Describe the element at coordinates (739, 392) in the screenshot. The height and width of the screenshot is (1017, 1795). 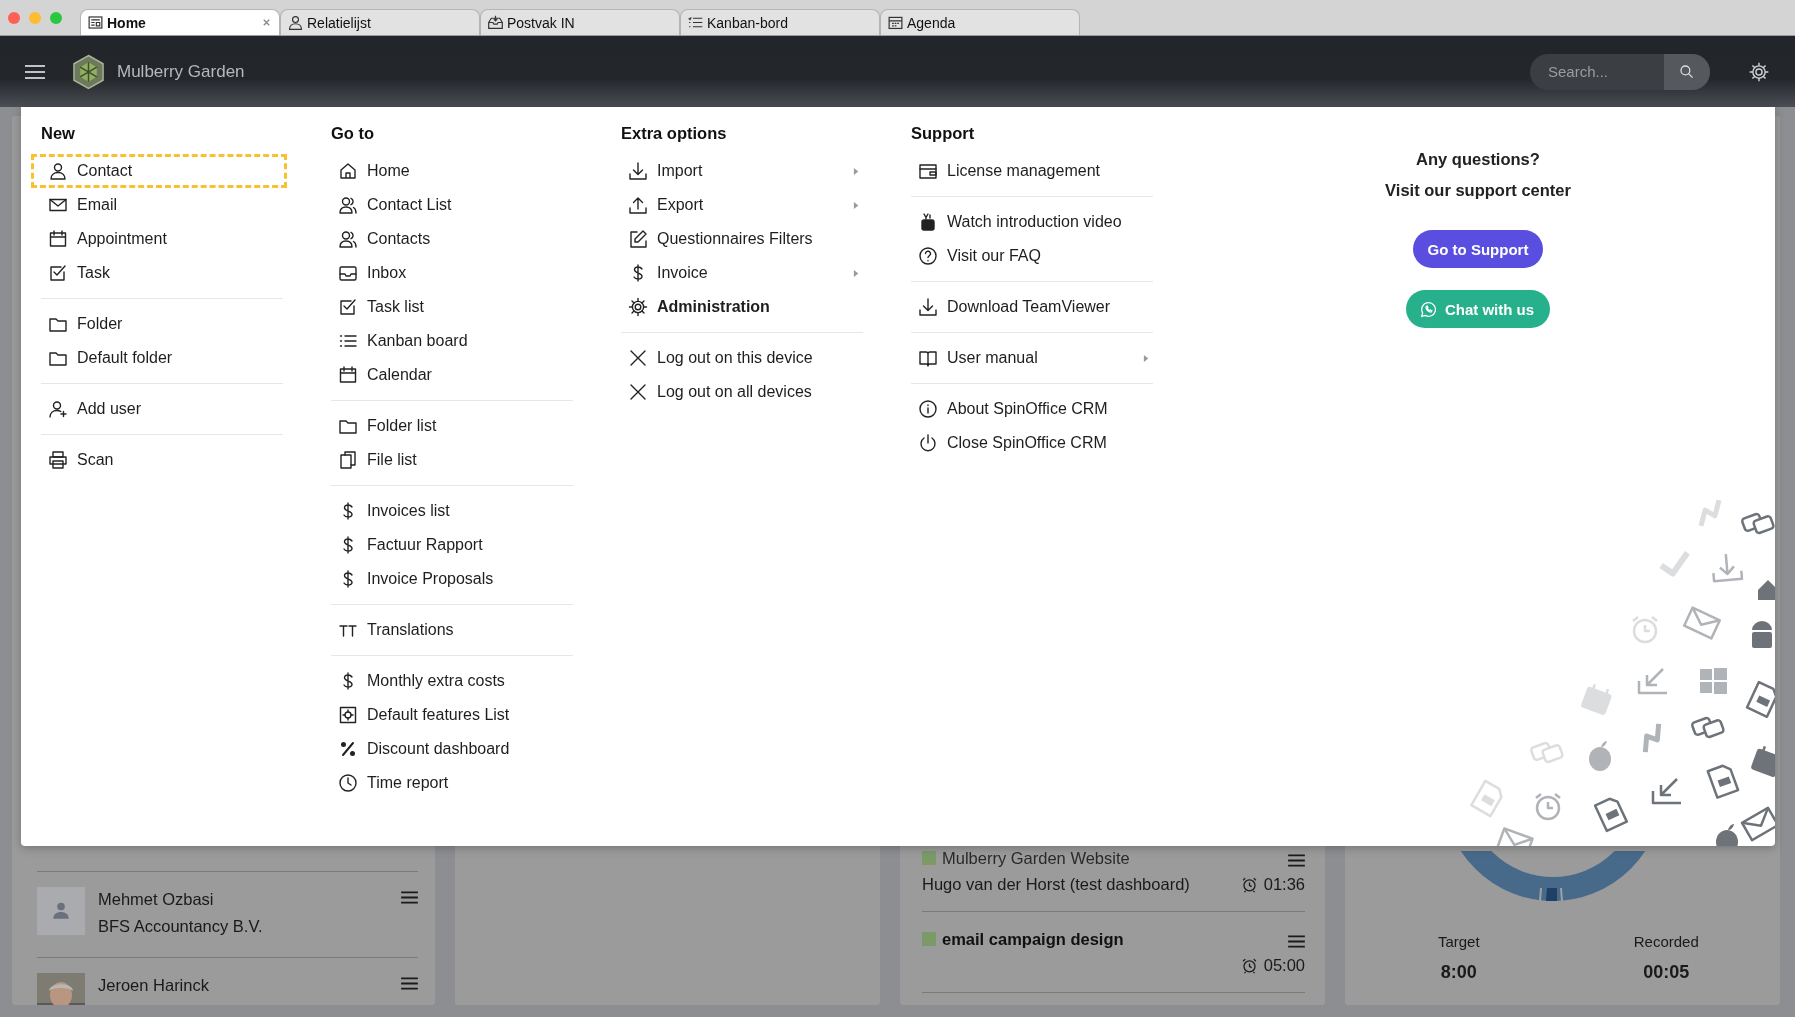
I see `menu-item: Log out on all devices` at that location.